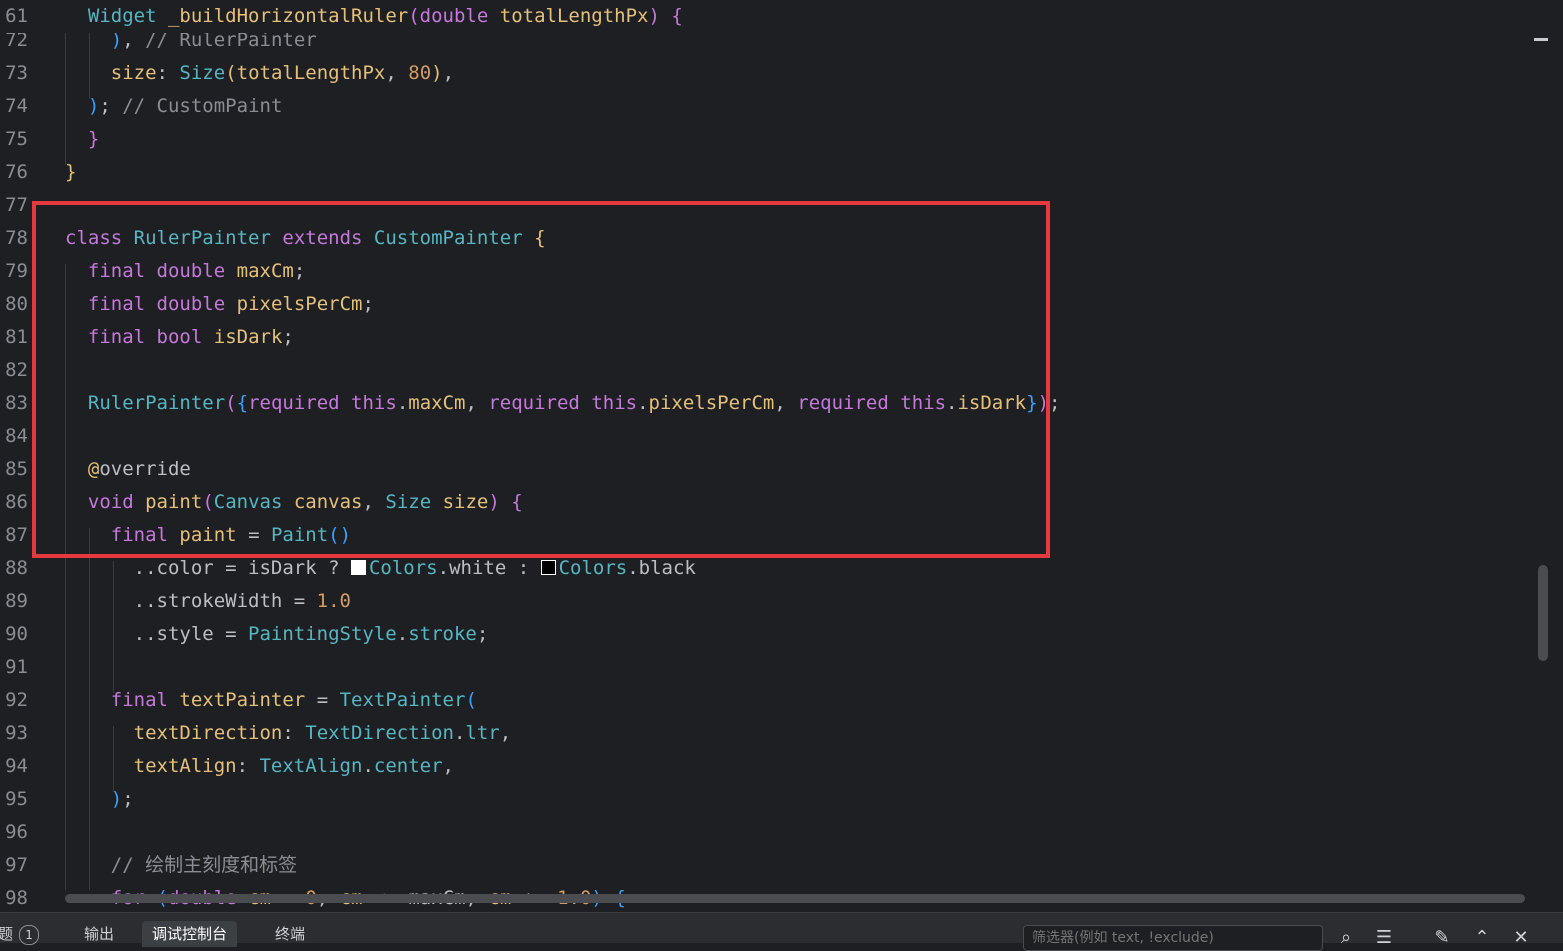 This screenshot has height=951, width=1563. Describe the element at coordinates (548, 567) in the screenshot. I see `color-swatch-black` at that location.